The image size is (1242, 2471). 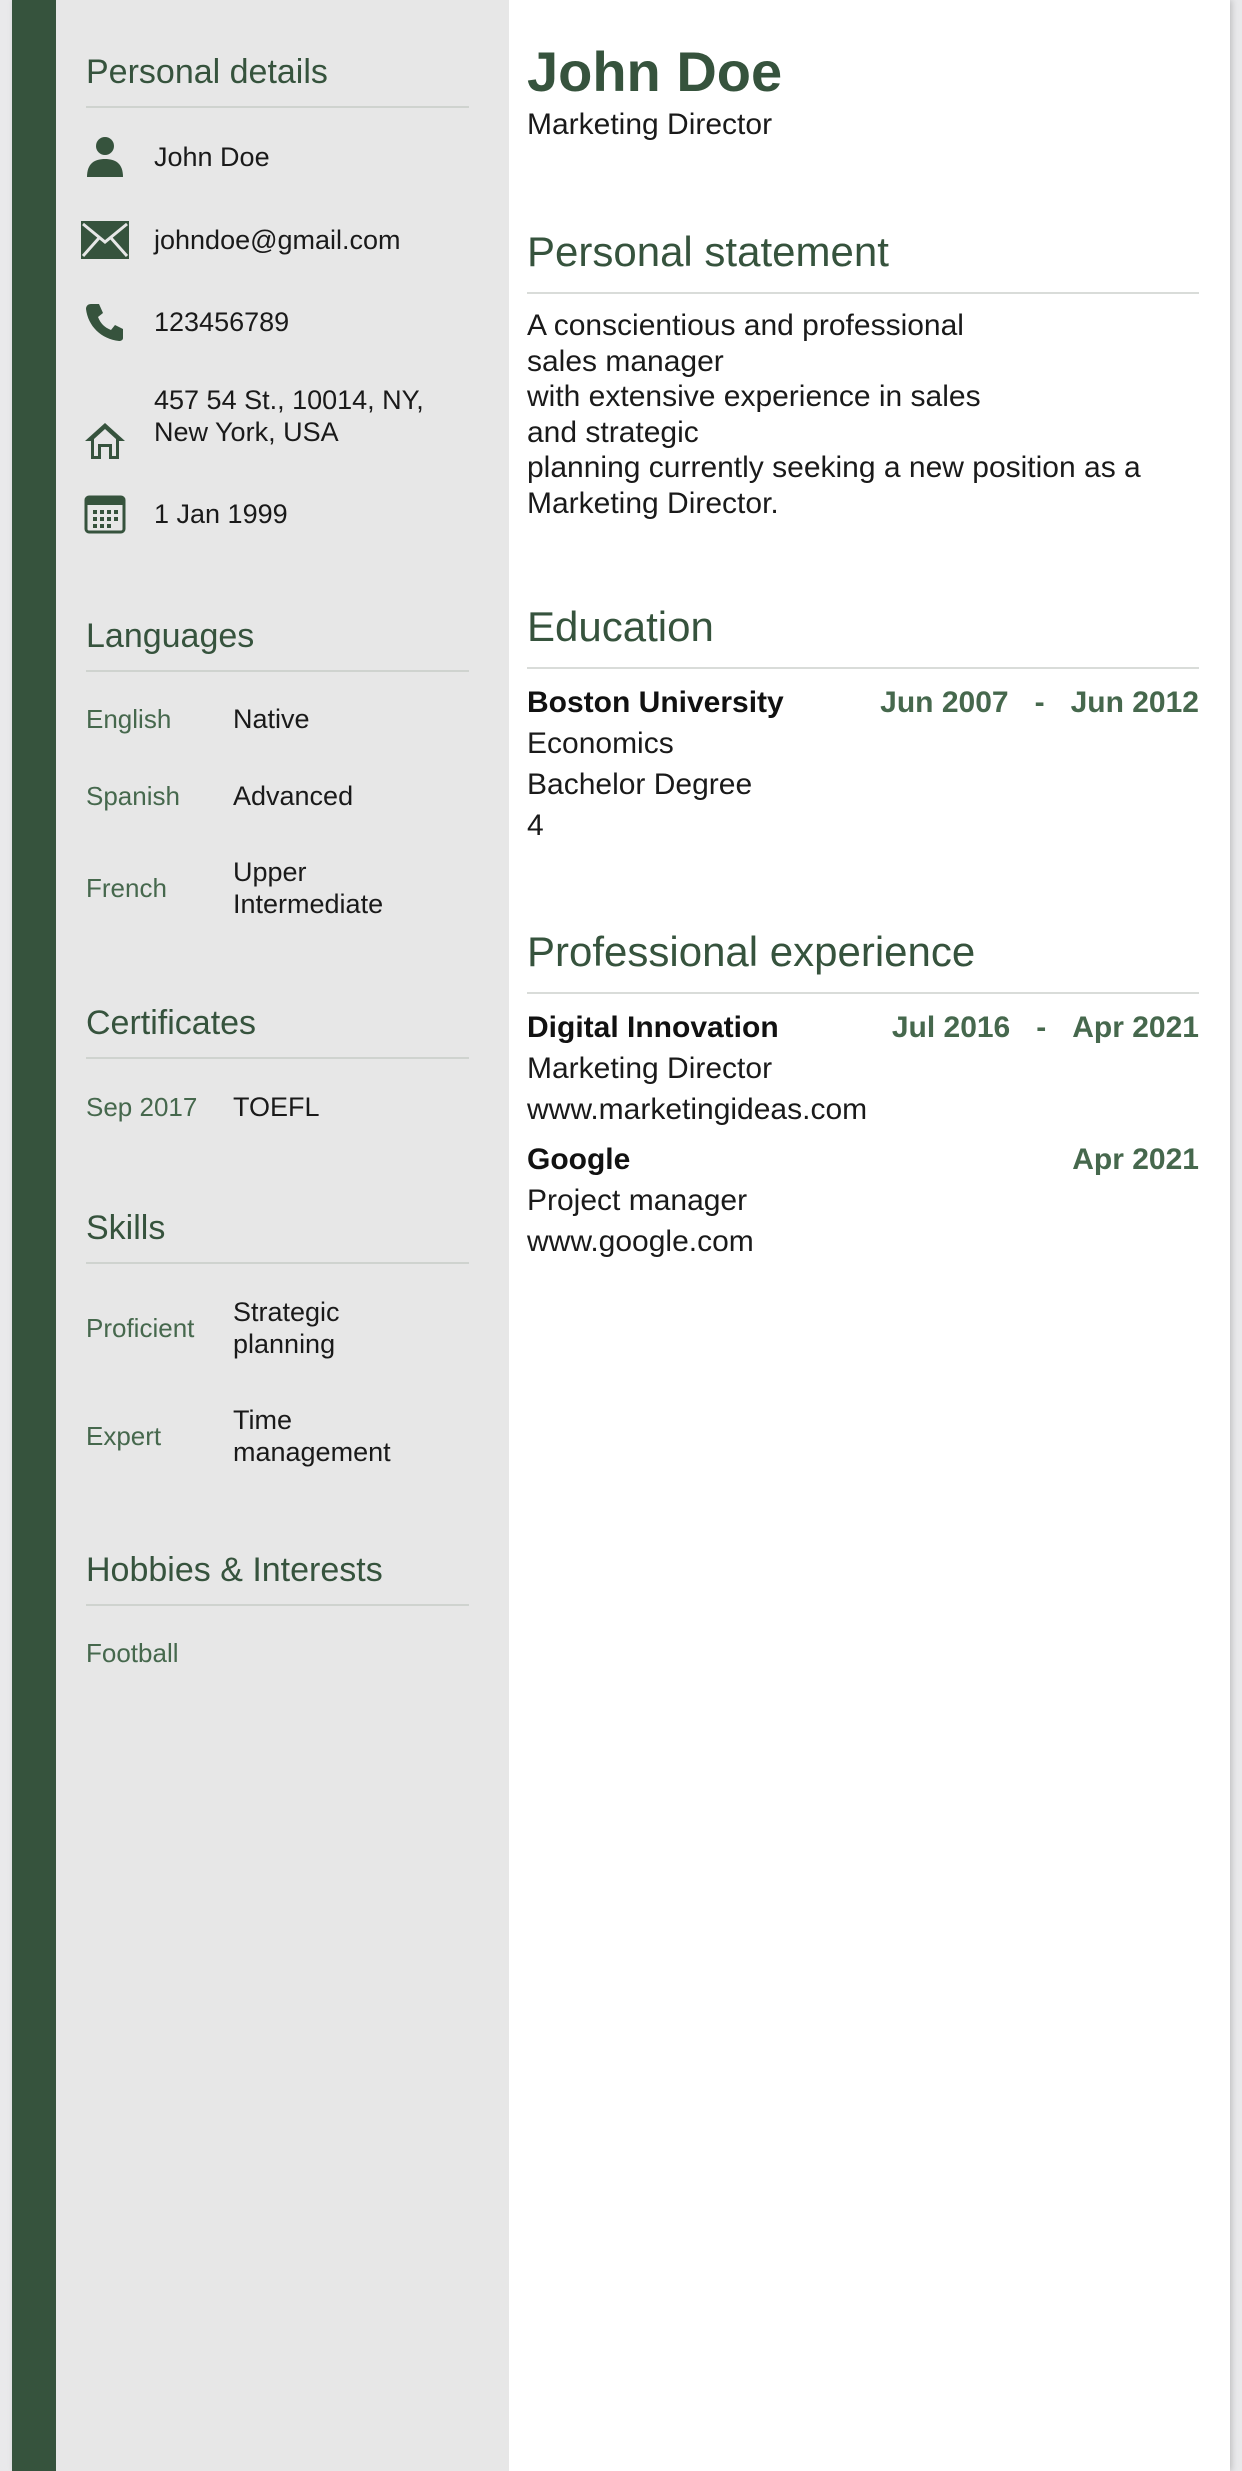 I want to click on languages-title: Languages, so click(x=277, y=644).